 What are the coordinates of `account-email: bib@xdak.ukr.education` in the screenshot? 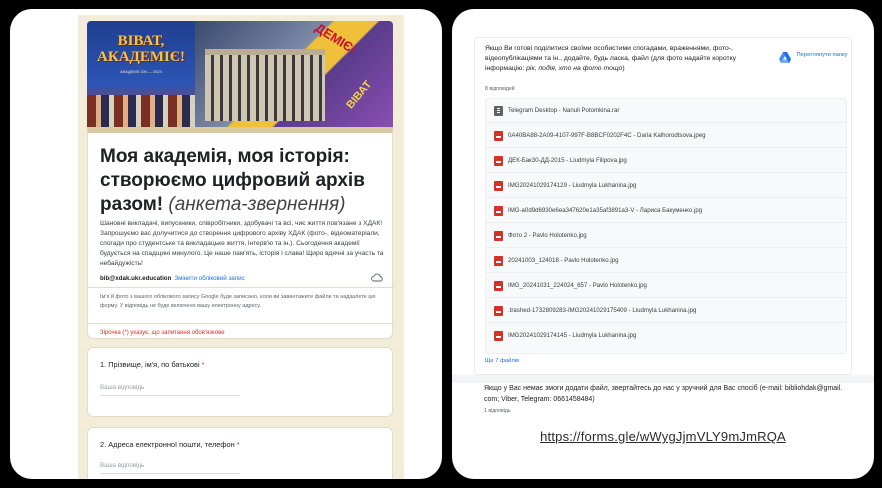 It's located at (136, 278).